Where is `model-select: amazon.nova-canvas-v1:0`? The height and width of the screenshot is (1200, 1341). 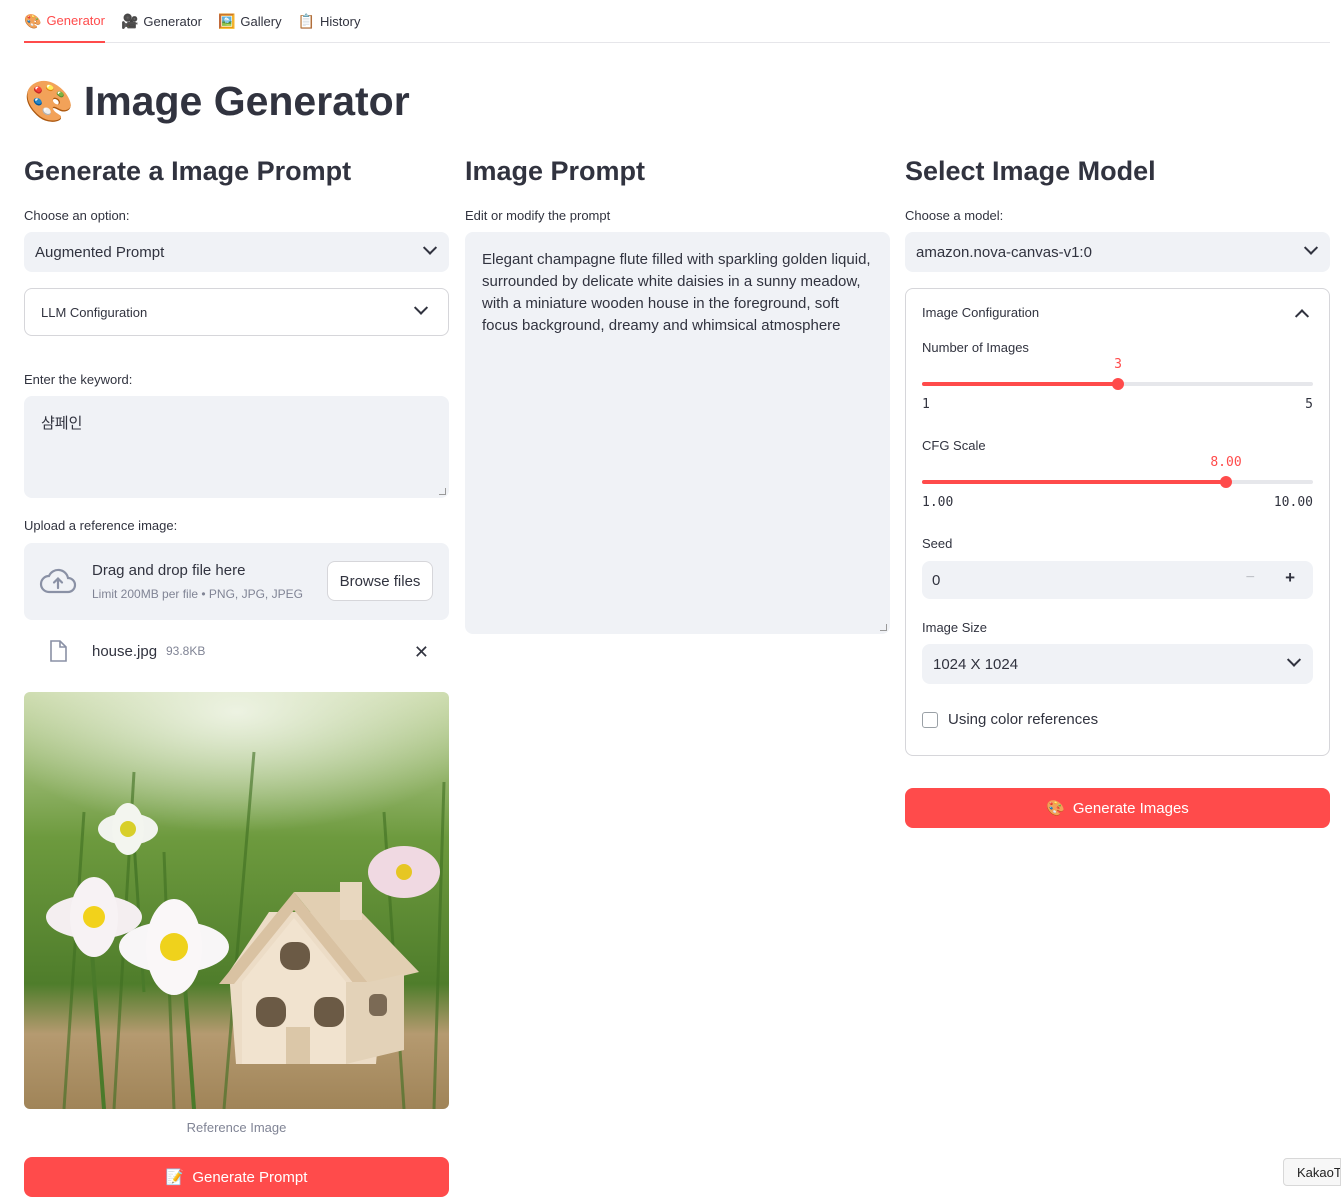
model-select: amazon.nova-canvas-v1:0 is located at coordinates (1117, 252).